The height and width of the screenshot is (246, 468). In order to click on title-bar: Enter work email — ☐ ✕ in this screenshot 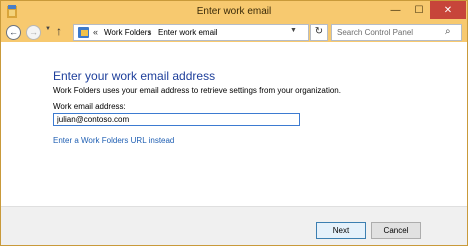, I will do `click(234, 12)`.